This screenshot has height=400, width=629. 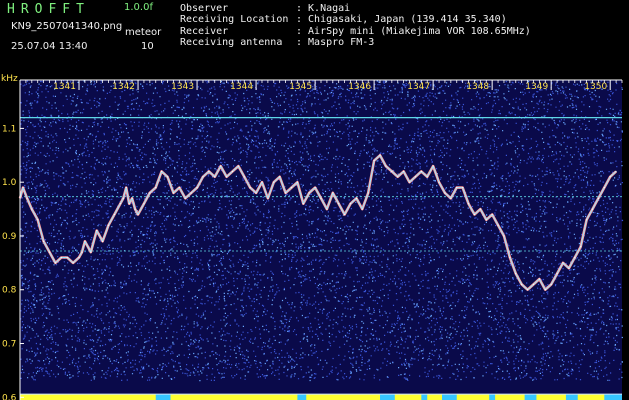 I want to click on x-tick-label: 1348, so click(x=477, y=87).